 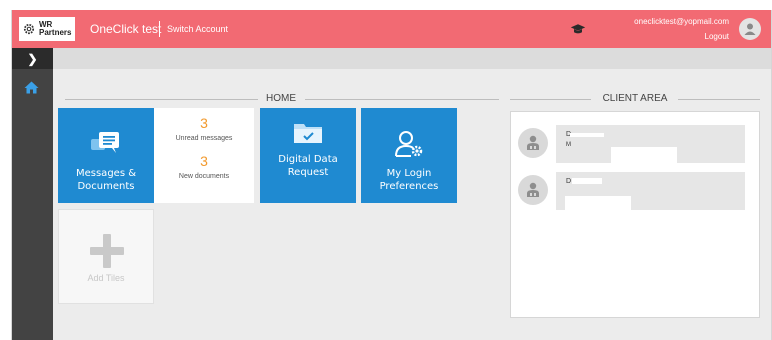 I want to click on messages-documents-tile: Messages & Documents, so click(x=106, y=155).